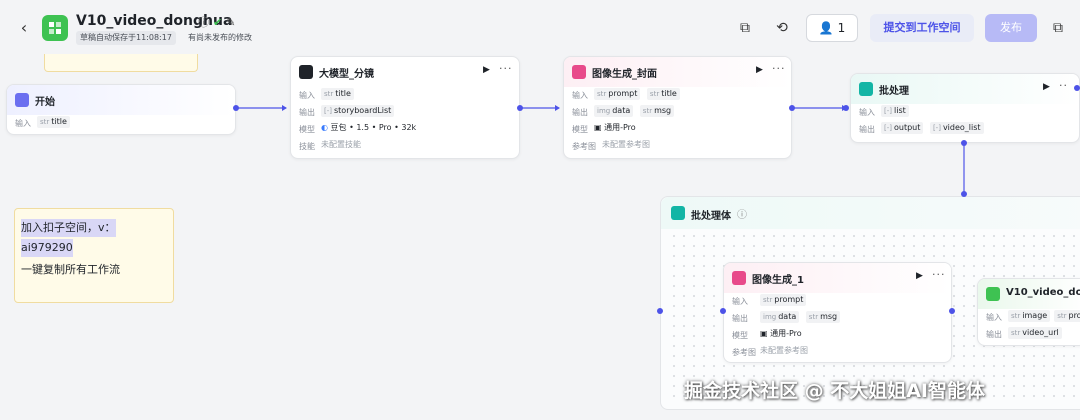 The image size is (1080, 420). Describe the element at coordinates (1067, 316) in the screenshot. I see `input-tag: strpromp` at that location.